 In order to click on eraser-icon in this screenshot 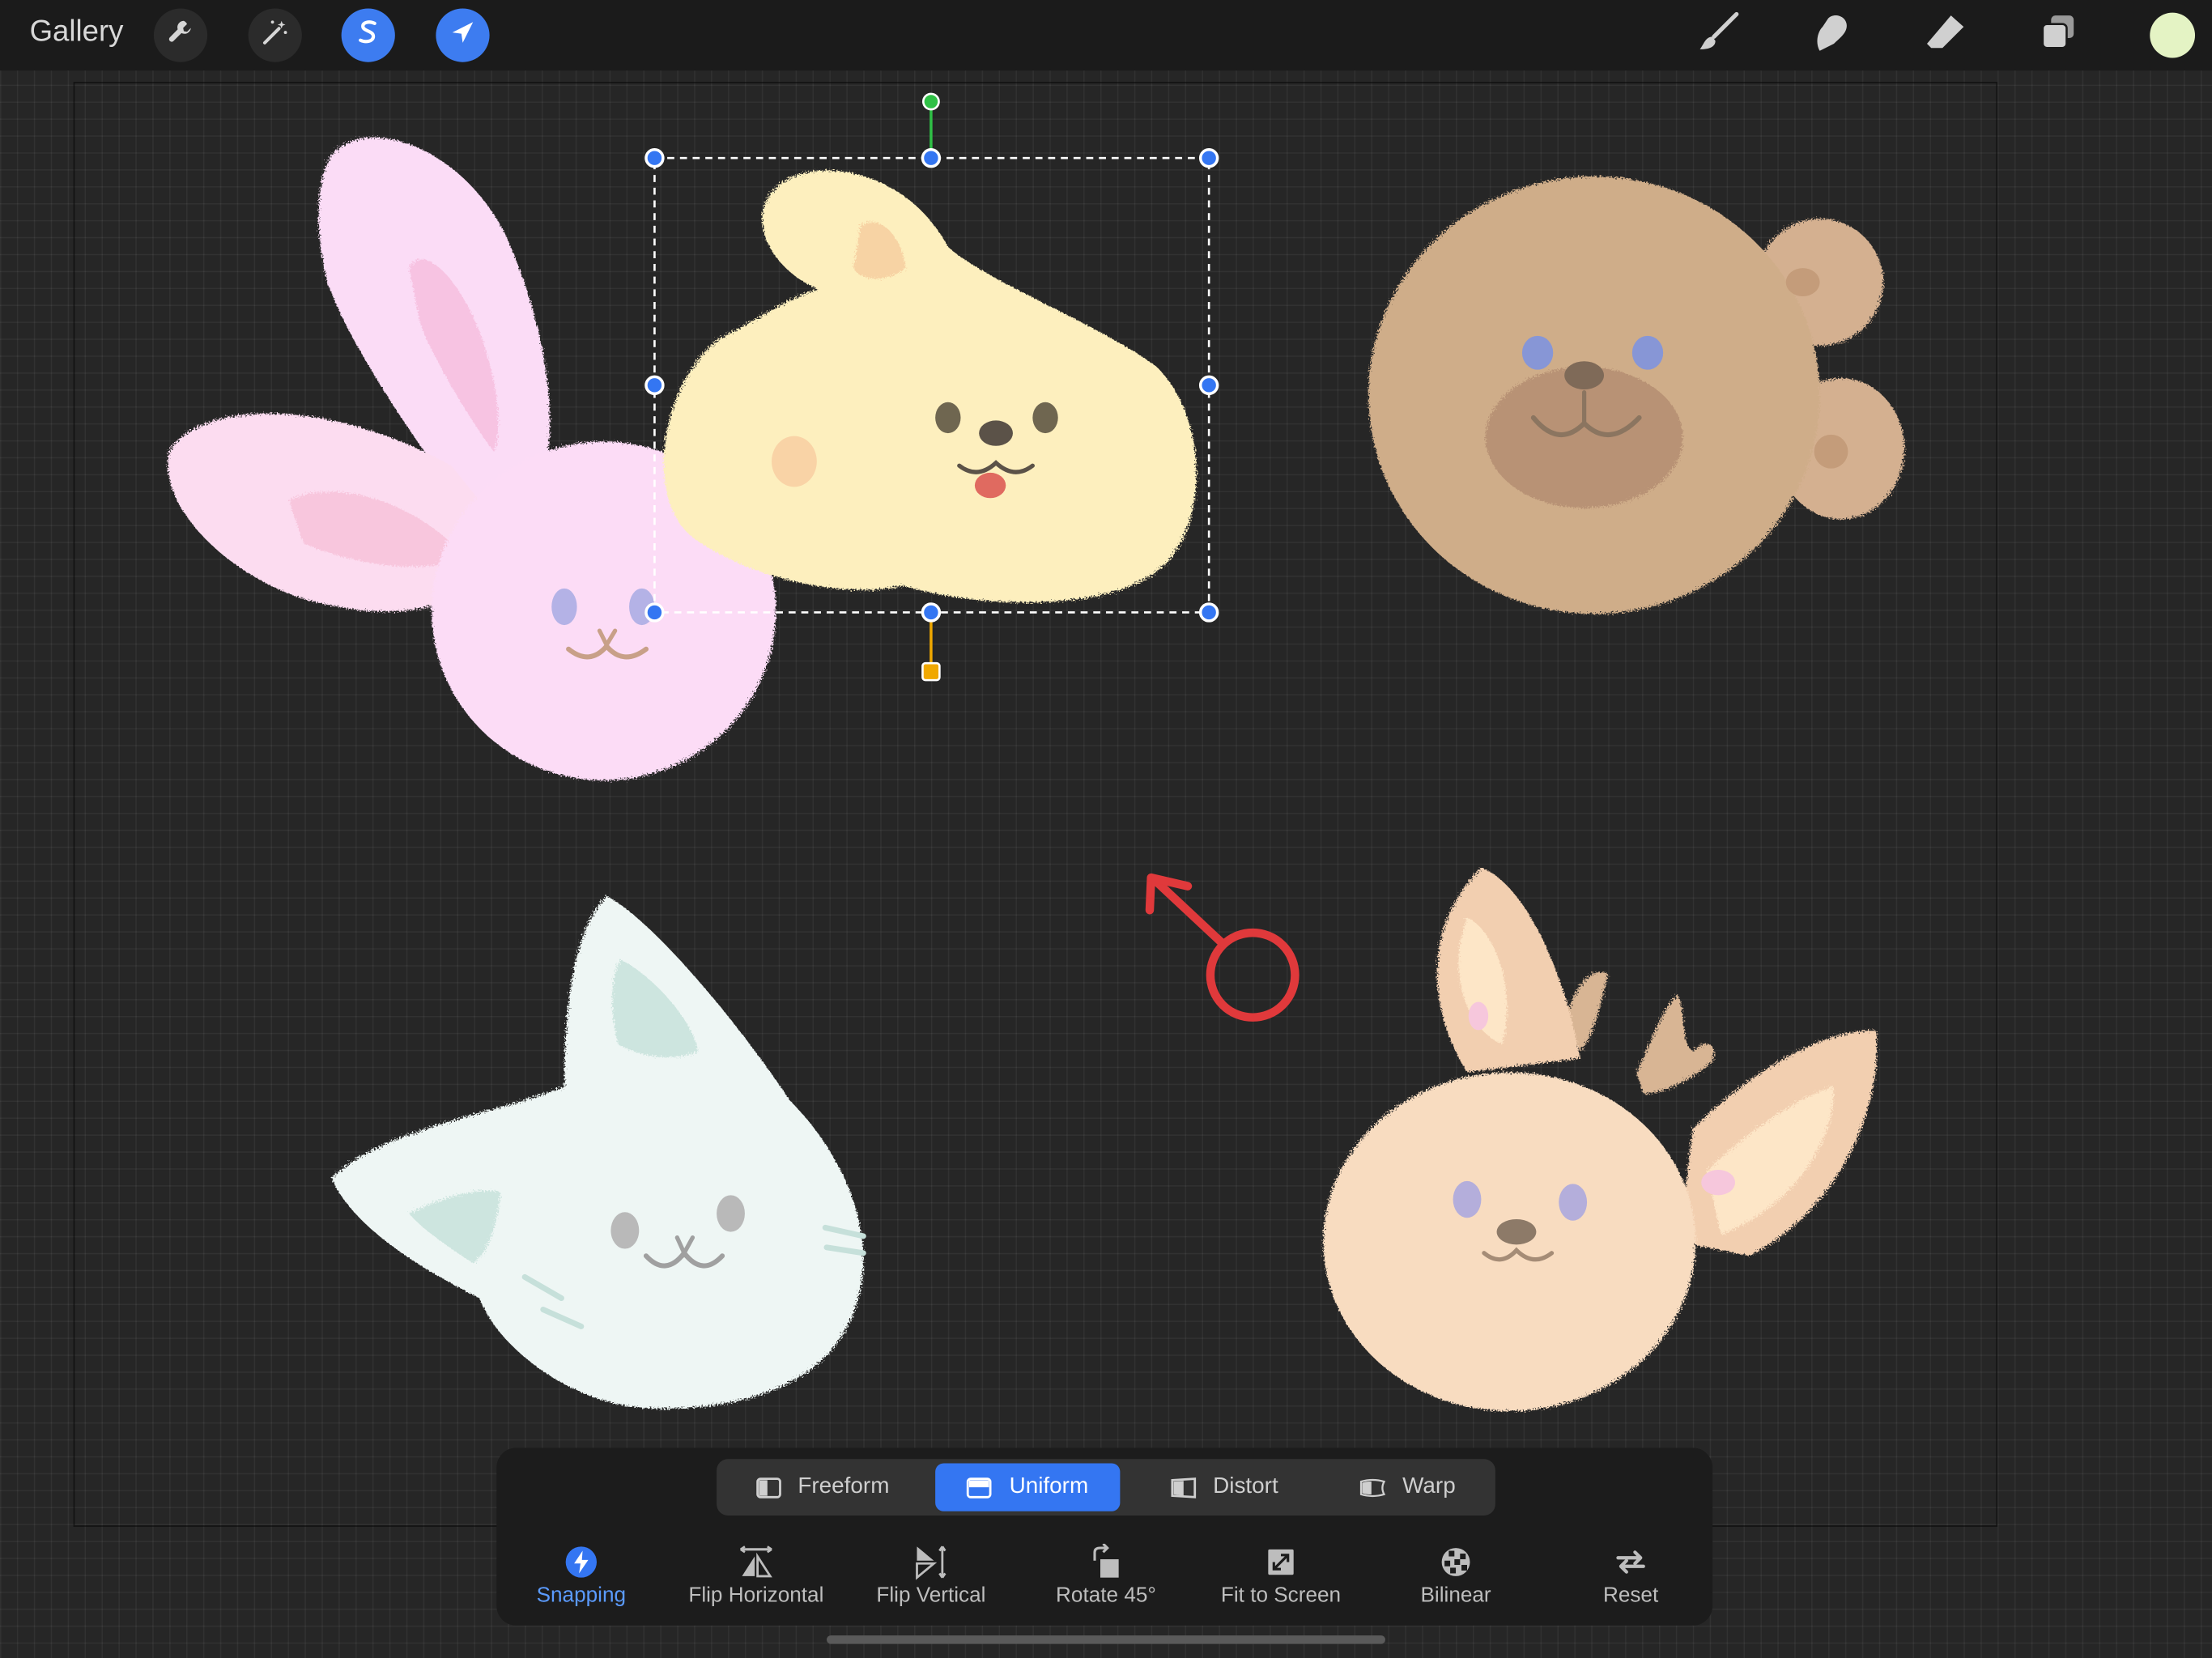, I will do `click(1946, 35)`.